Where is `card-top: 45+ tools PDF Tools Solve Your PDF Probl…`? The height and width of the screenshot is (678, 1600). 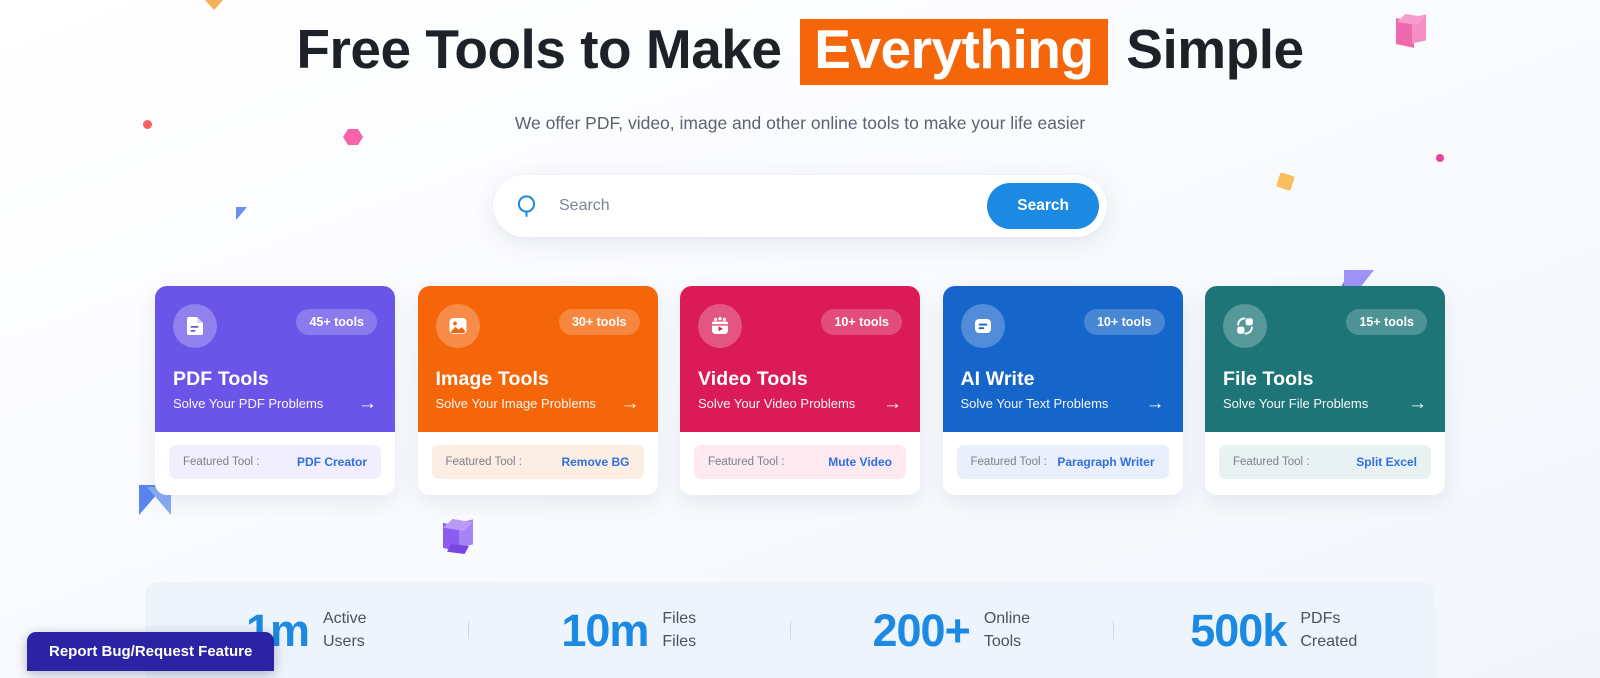
card-top: 45+ tools PDF Tools Solve Your PDF Probl… is located at coordinates (275, 358).